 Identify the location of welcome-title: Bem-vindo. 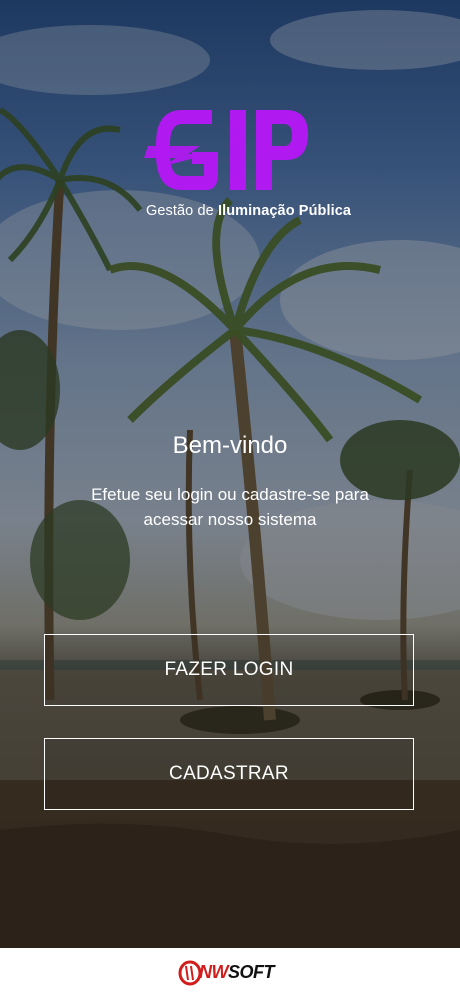
(230, 445).